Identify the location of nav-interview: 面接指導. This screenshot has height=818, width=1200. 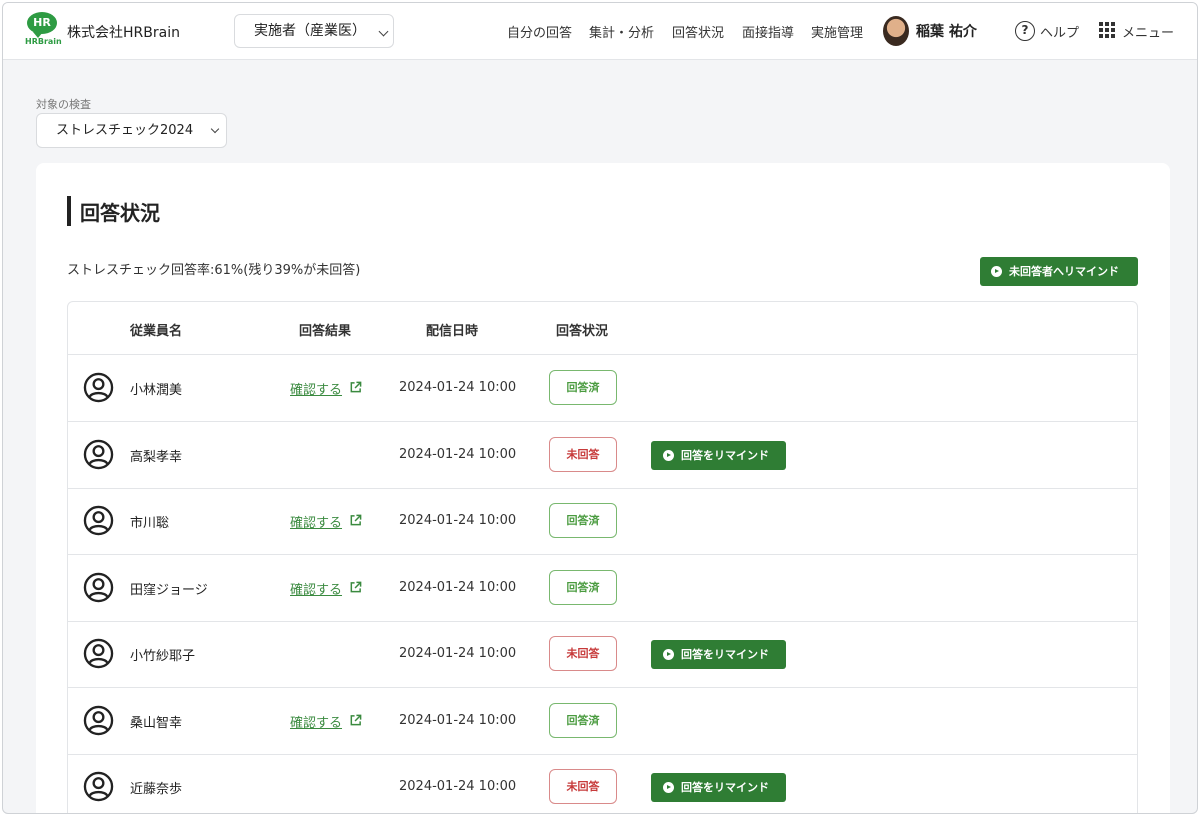
(768, 31).